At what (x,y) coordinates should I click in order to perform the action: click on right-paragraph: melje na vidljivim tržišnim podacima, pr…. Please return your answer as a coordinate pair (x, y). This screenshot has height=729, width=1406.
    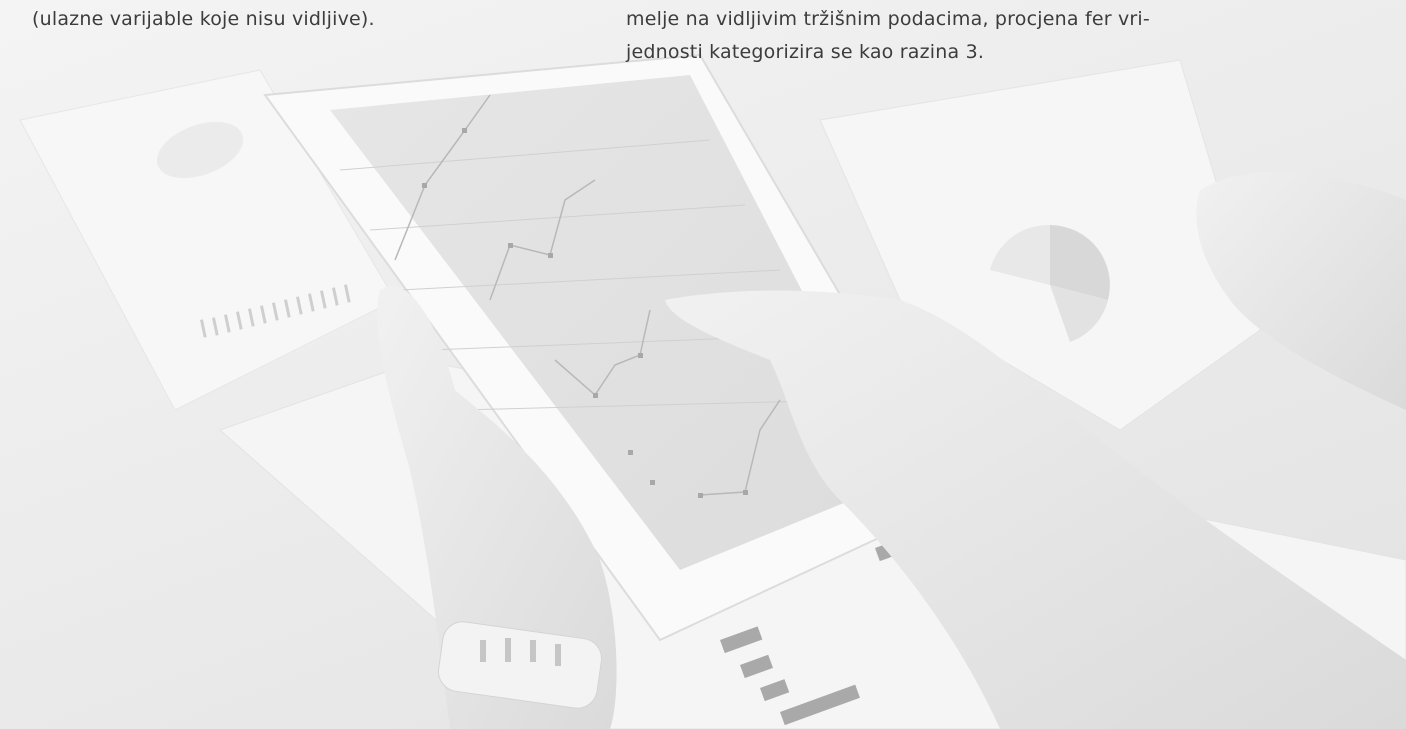
    Looking at the image, I should click on (936, 36).